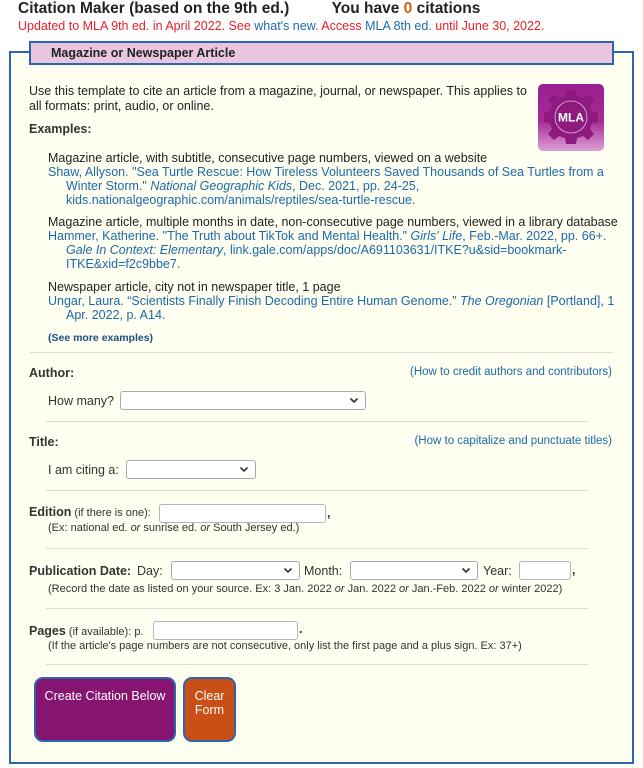 The width and height of the screenshot is (643, 768). I want to click on month-select, so click(414, 570).